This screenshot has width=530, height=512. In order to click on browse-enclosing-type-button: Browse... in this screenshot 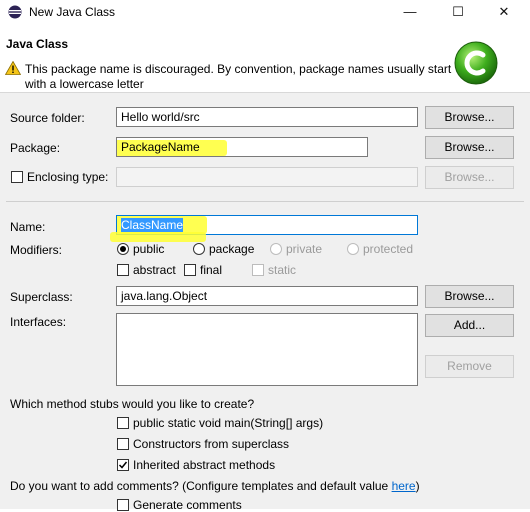, I will do `click(469, 177)`.